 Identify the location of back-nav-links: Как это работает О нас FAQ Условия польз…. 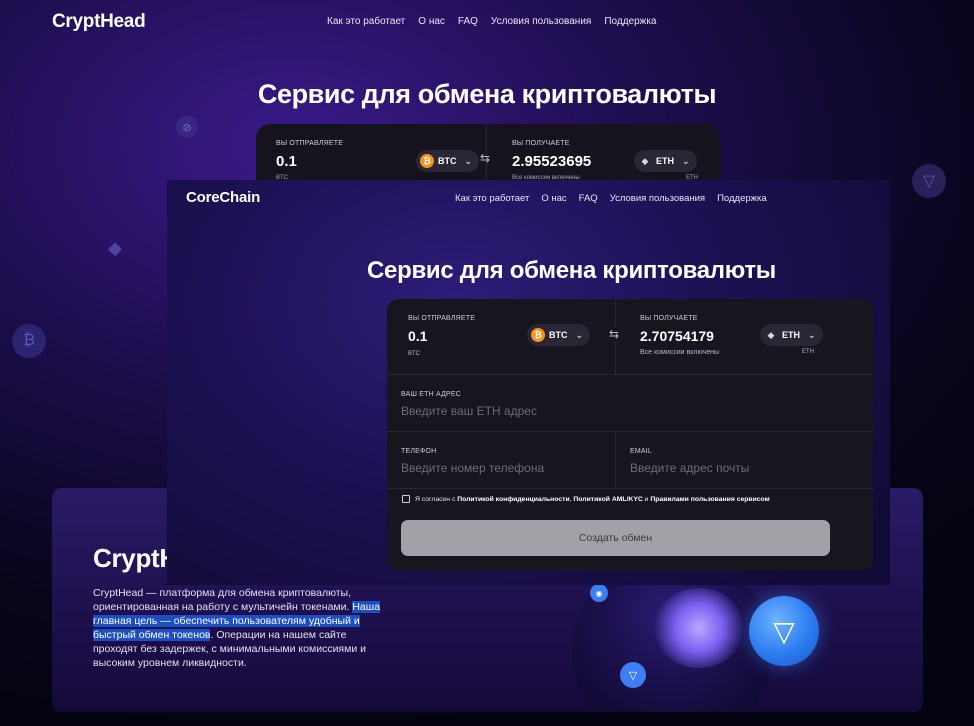
(498, 21).